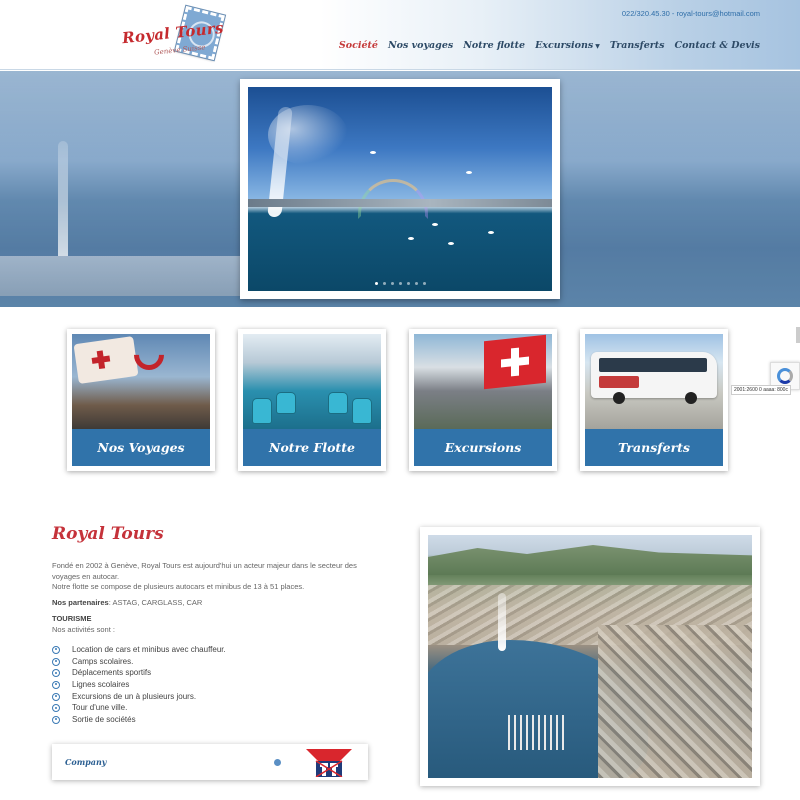 This screenshot has width=800, height=800. Describe the element at coordinates (717, 45) in the screenshot. I see `nav-contact-devis: Contact & Devis` at that location.